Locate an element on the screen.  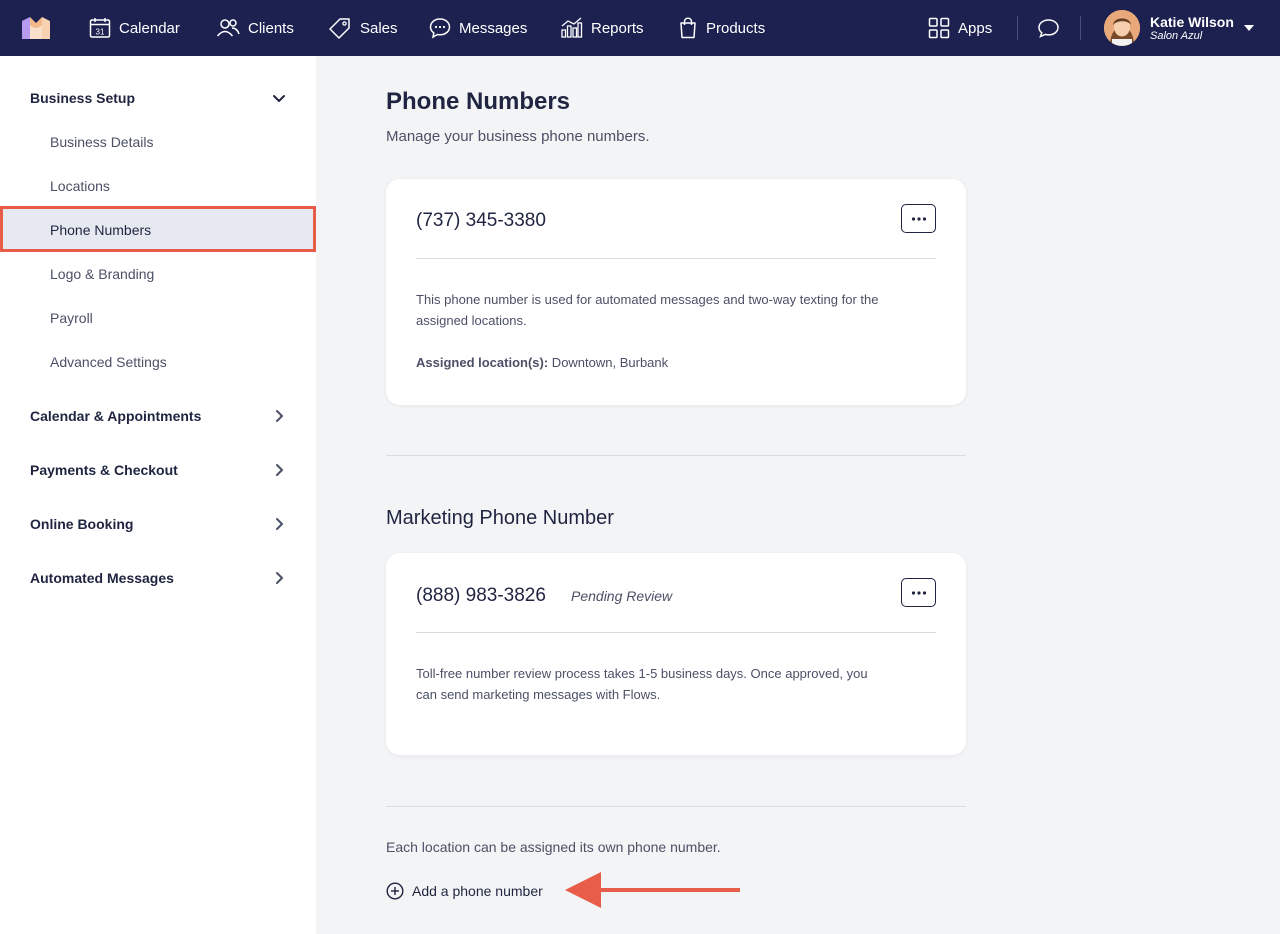
plus-circle-icon is located at coordinates (395, 891).